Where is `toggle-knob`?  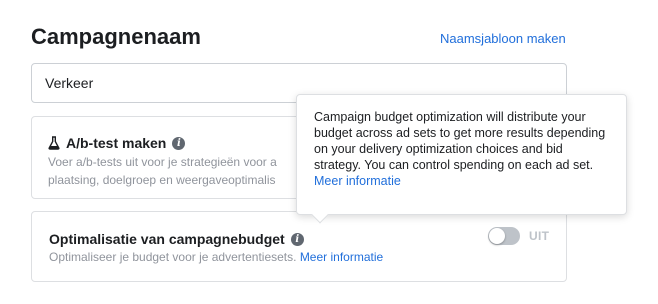 toggle-knob is located at coordinates (497, 236).